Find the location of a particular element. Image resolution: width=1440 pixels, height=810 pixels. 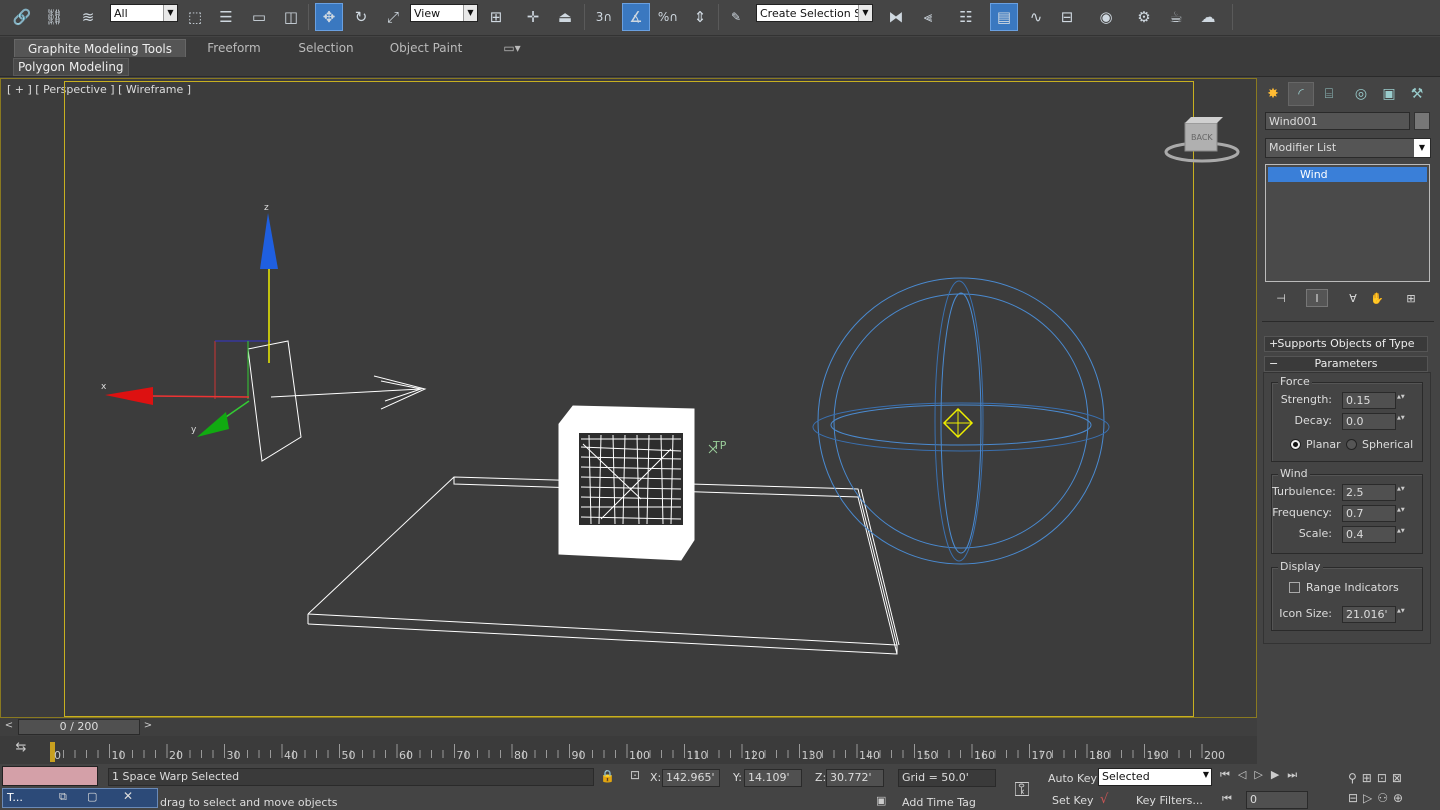

modifier-stack: Wind is located at coordinates (1347, 223).